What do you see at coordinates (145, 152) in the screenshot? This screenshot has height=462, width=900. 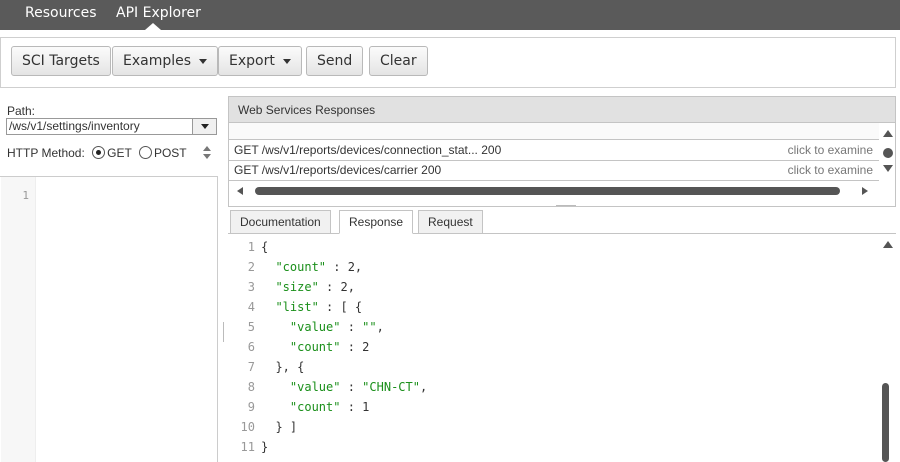 I see `radio-post` at bounding box center [145, 152].